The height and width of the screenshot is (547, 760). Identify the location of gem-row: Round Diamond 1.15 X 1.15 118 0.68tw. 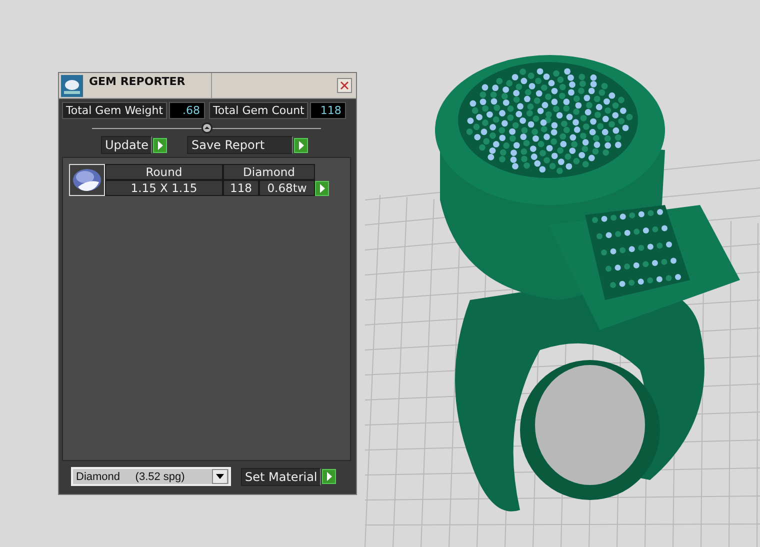
(206, 180).